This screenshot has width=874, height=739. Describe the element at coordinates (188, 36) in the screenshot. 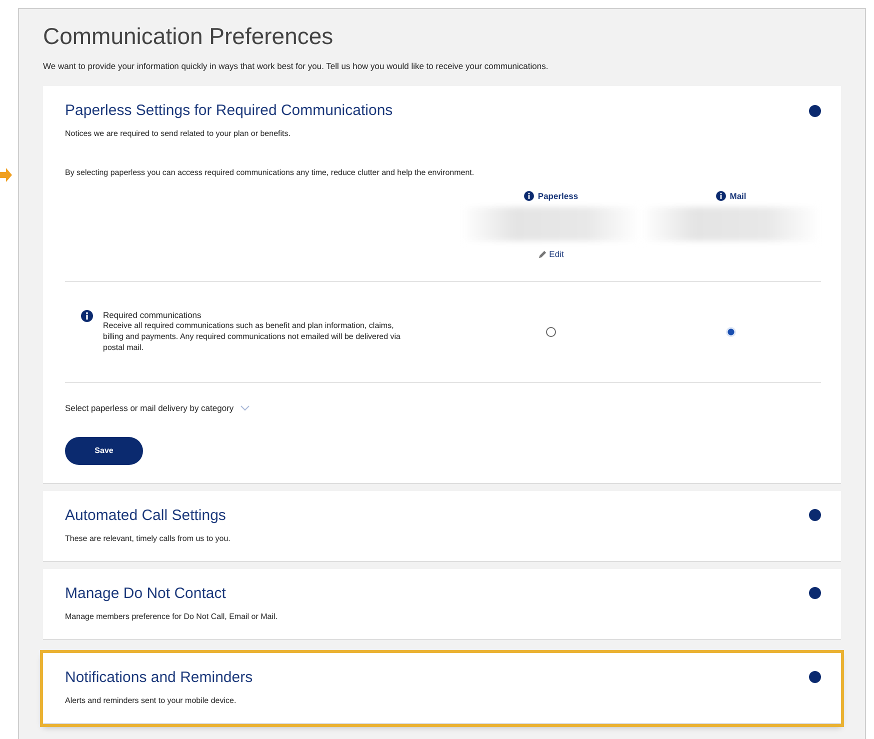

I see `page-title: Communication Preferences` at that location.